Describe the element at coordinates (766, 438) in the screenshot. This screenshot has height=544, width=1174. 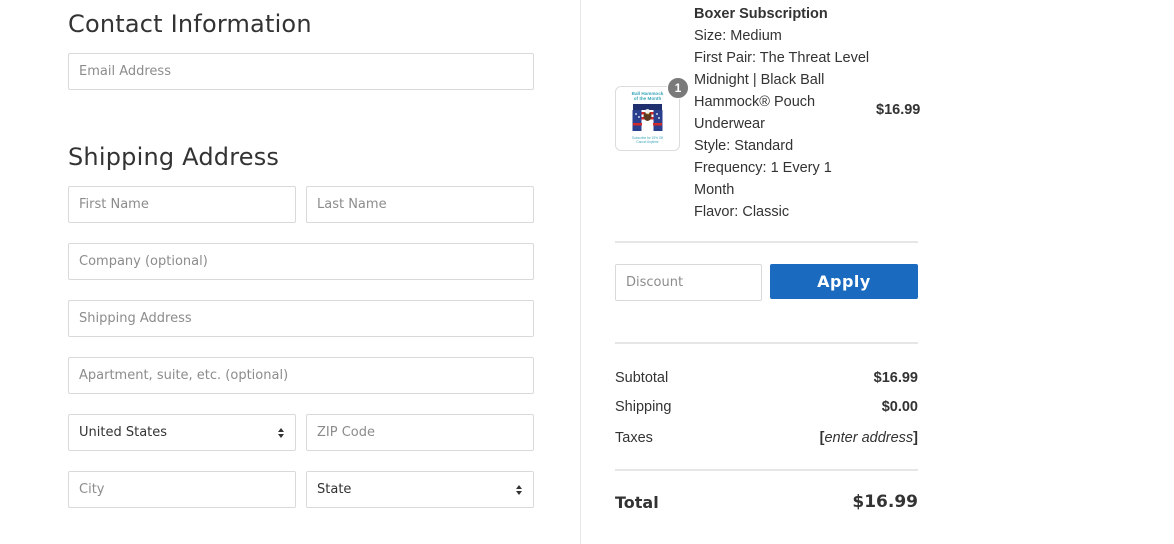
I see `taxes-row: Taxes [enter address]` at that location.